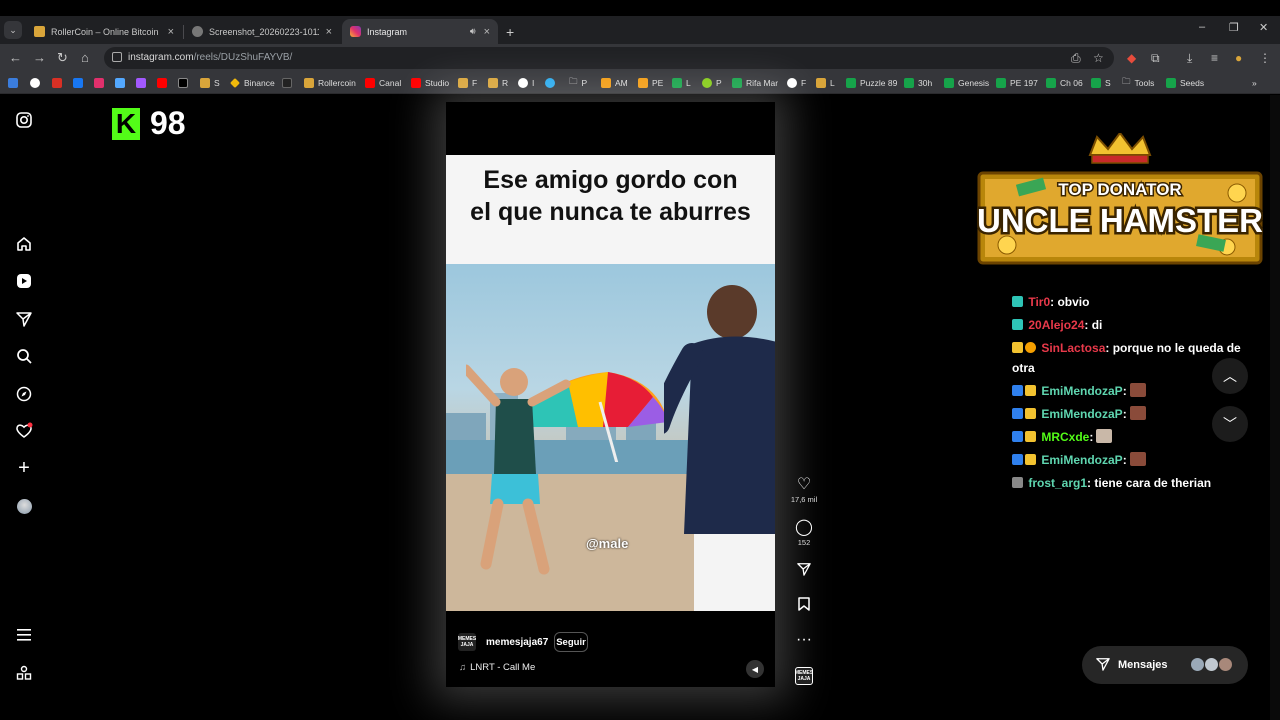 The height and width of the screenshot is (720, 1280). I want to click on comment-button: ◯ 152, so click(804, 533).